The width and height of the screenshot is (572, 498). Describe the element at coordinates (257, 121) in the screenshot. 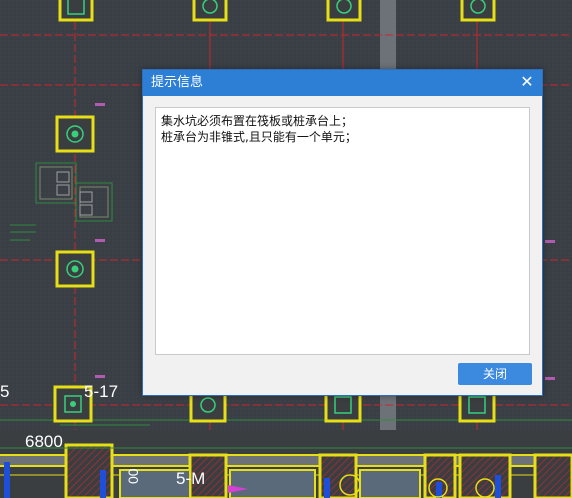

I see `message-line: 集水坑必须布置在筏板或桩承台上；` at that location.